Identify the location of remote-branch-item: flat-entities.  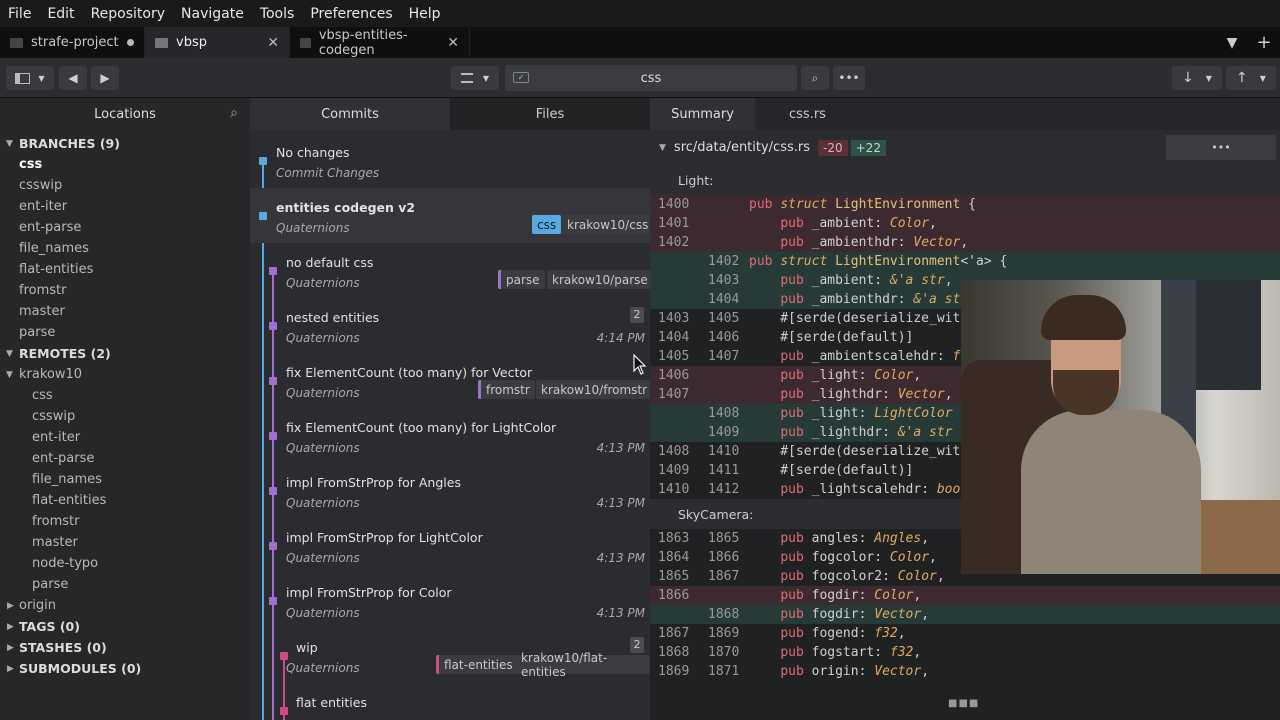
(125, 500).